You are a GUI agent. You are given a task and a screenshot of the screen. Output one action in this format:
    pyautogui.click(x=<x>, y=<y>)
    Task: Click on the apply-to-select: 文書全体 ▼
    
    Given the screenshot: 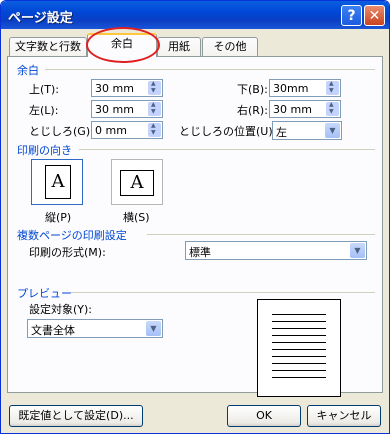 What is the action you would take?
    pyautogui.click(x=95, y=328)
    